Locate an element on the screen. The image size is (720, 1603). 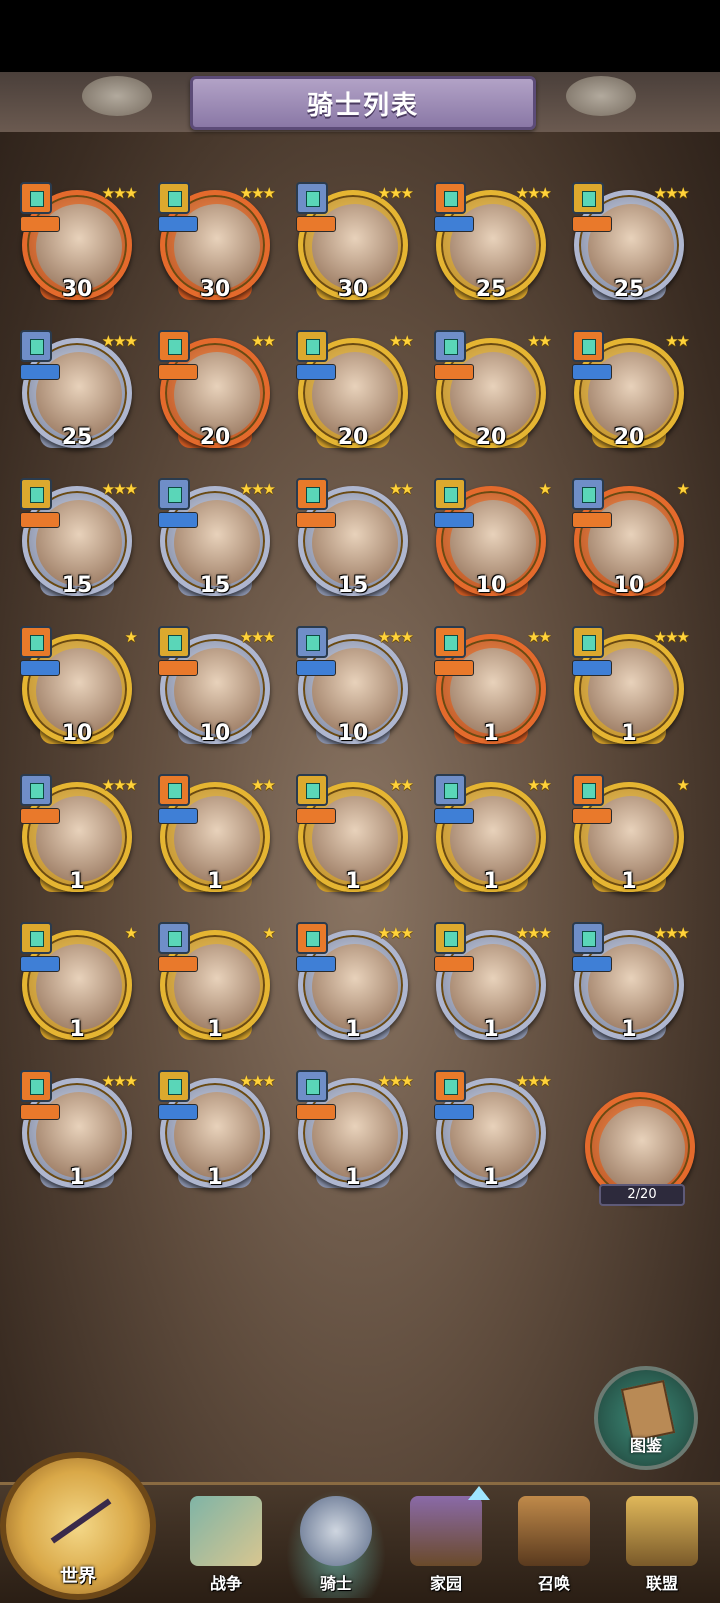
chest-icon is located at coordinates (662, 1531).